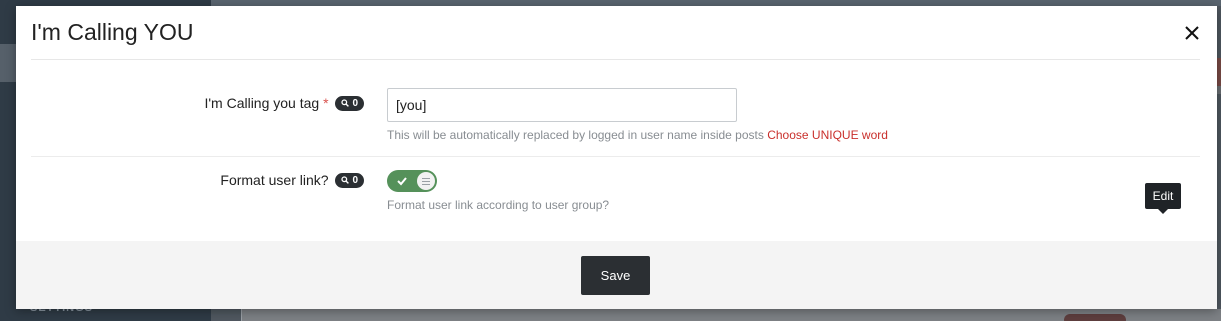  What do you see at coordinates (262, 103) in the screenshot?
I see `tag-field-label: I'm Calling you tag` at bounding box center [262, 103].